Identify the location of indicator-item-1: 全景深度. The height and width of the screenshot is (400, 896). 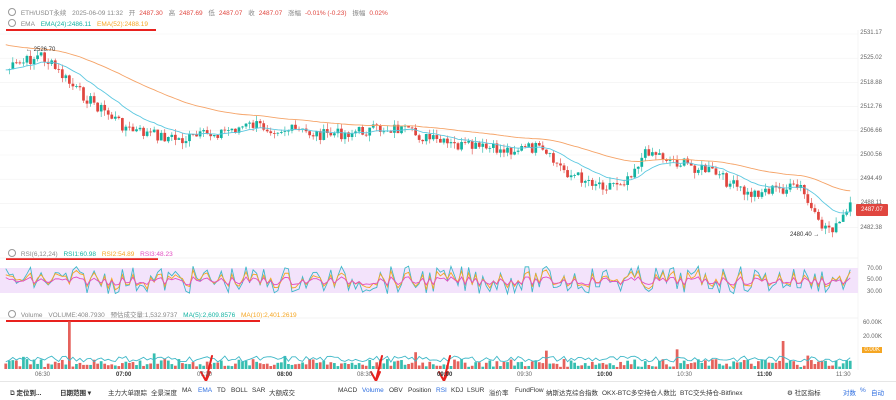
(164, 392).